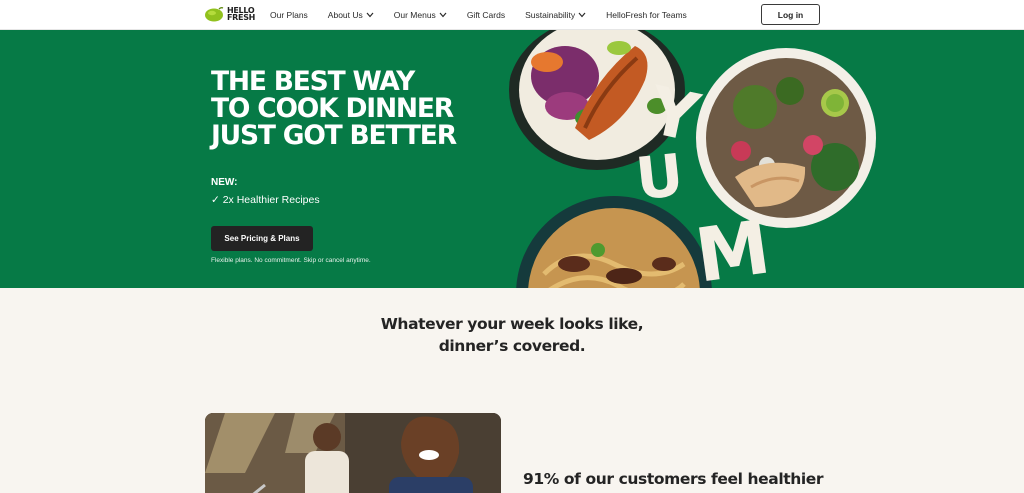 This screenshot has height=493, width=1024. What do you see at coordinates (289, 15) in the screenshot?
I see `nav-our-plans: Our Plans` at bounding box center [289, 15].